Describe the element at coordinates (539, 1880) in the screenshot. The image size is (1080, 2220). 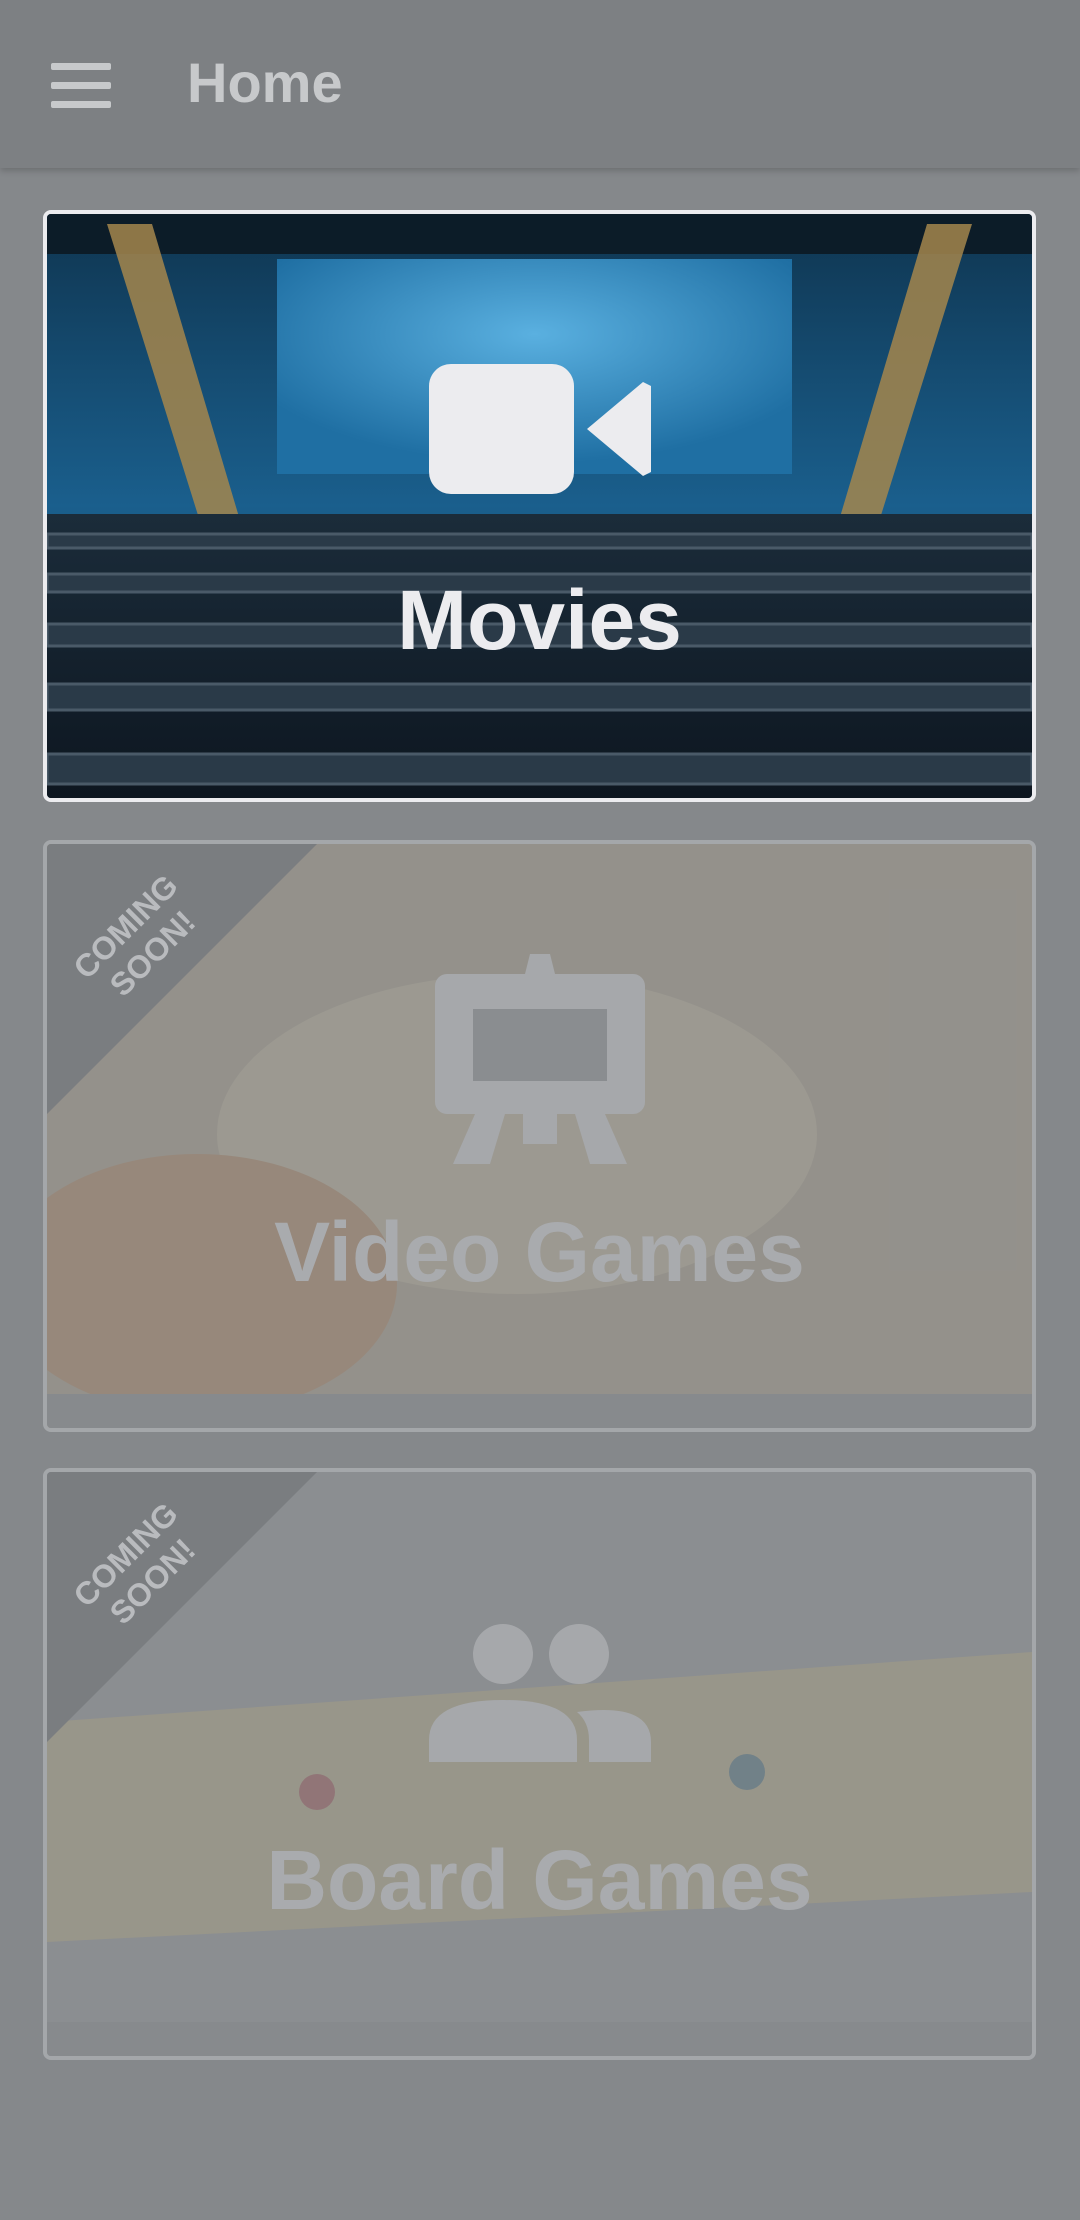
I see `card-label: Board Games` at that location.